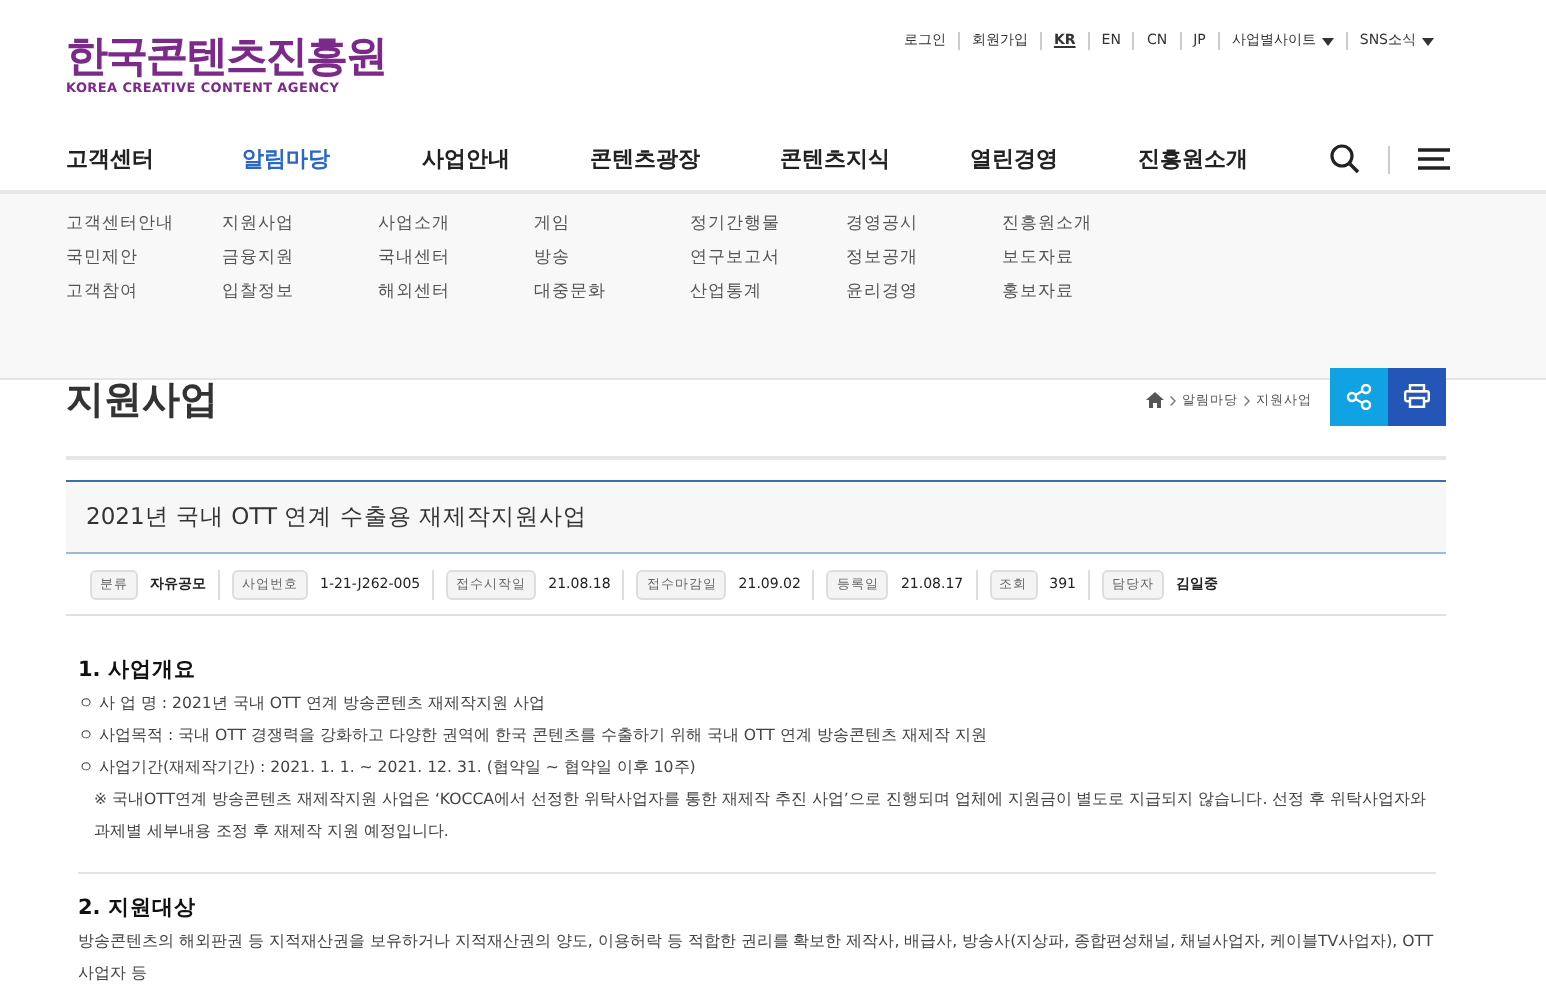 Image resolution: width=1546 pixels, height=992 pixels. I want to click on article-title: 2021년 국내 OTT 연계 수출용 재제작지원사업, so click(756, 517).